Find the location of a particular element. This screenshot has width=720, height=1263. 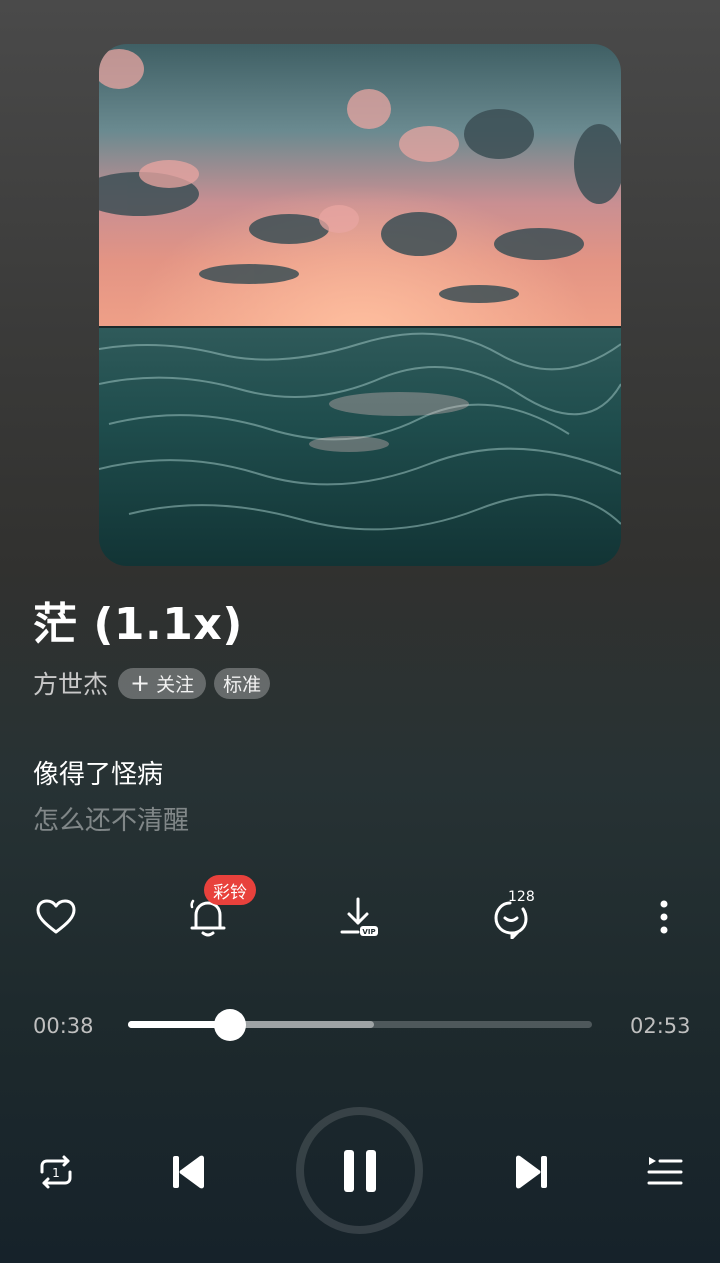

lyric-current-line: 像得了怪病 is located at coordinates (98, 772).